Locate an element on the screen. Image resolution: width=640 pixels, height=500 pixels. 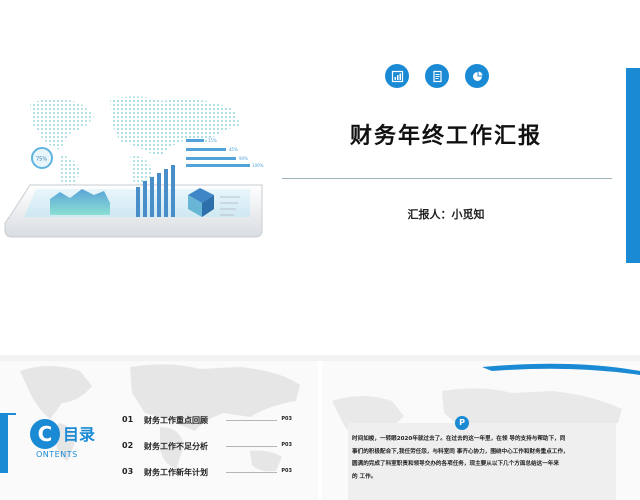
svg-text: 100% is located at coordinates (258, 165).